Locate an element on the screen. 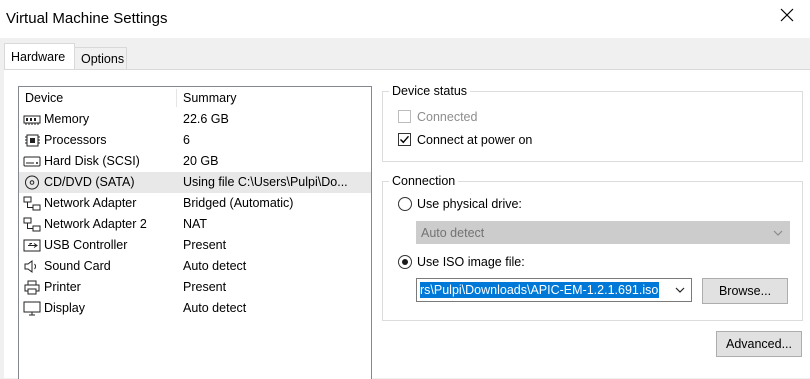 This screenshot has height=379, width=810. device-row-hard-disk: Hard Disk (SCSI) 20 GB is located at coordinates (195, 161).